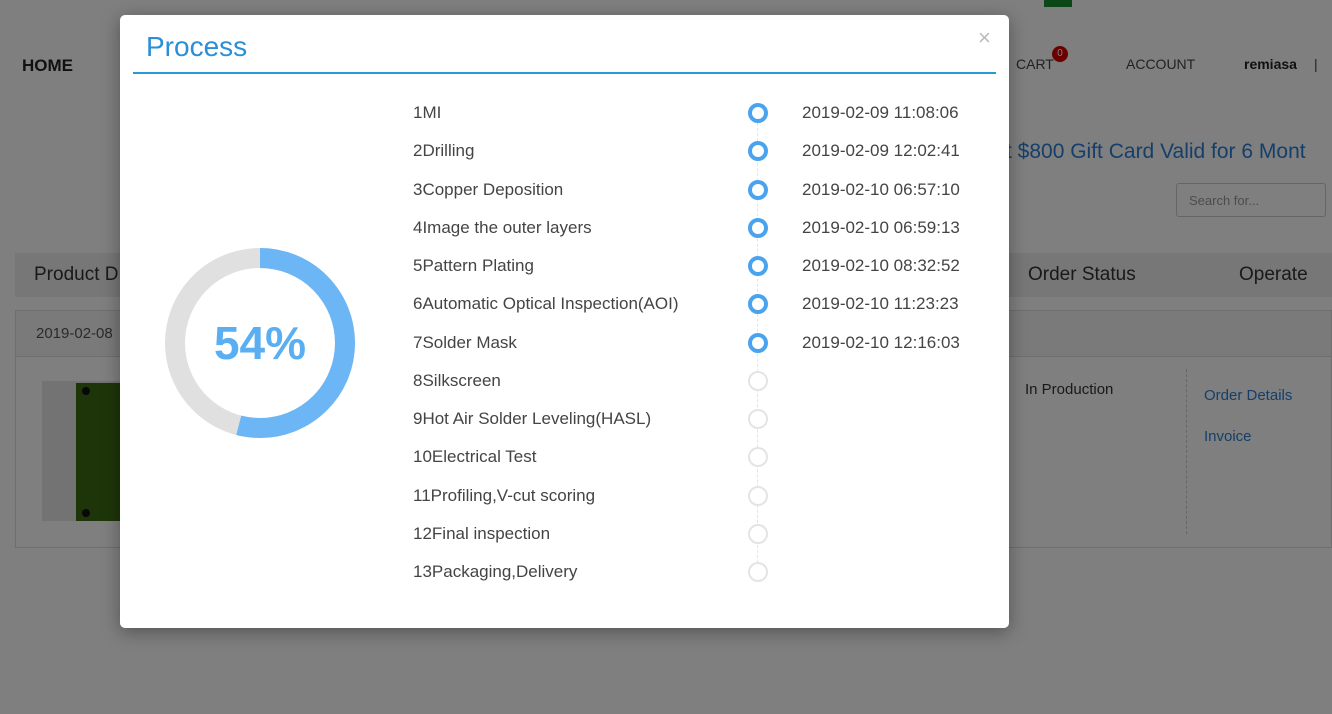 This screenshot has height=714, width=1332. What do you see at coordinates (488, 189) in the screenshot?
I see `process-step-label: 3Copper Deposition` at bounding box center [488, 189].